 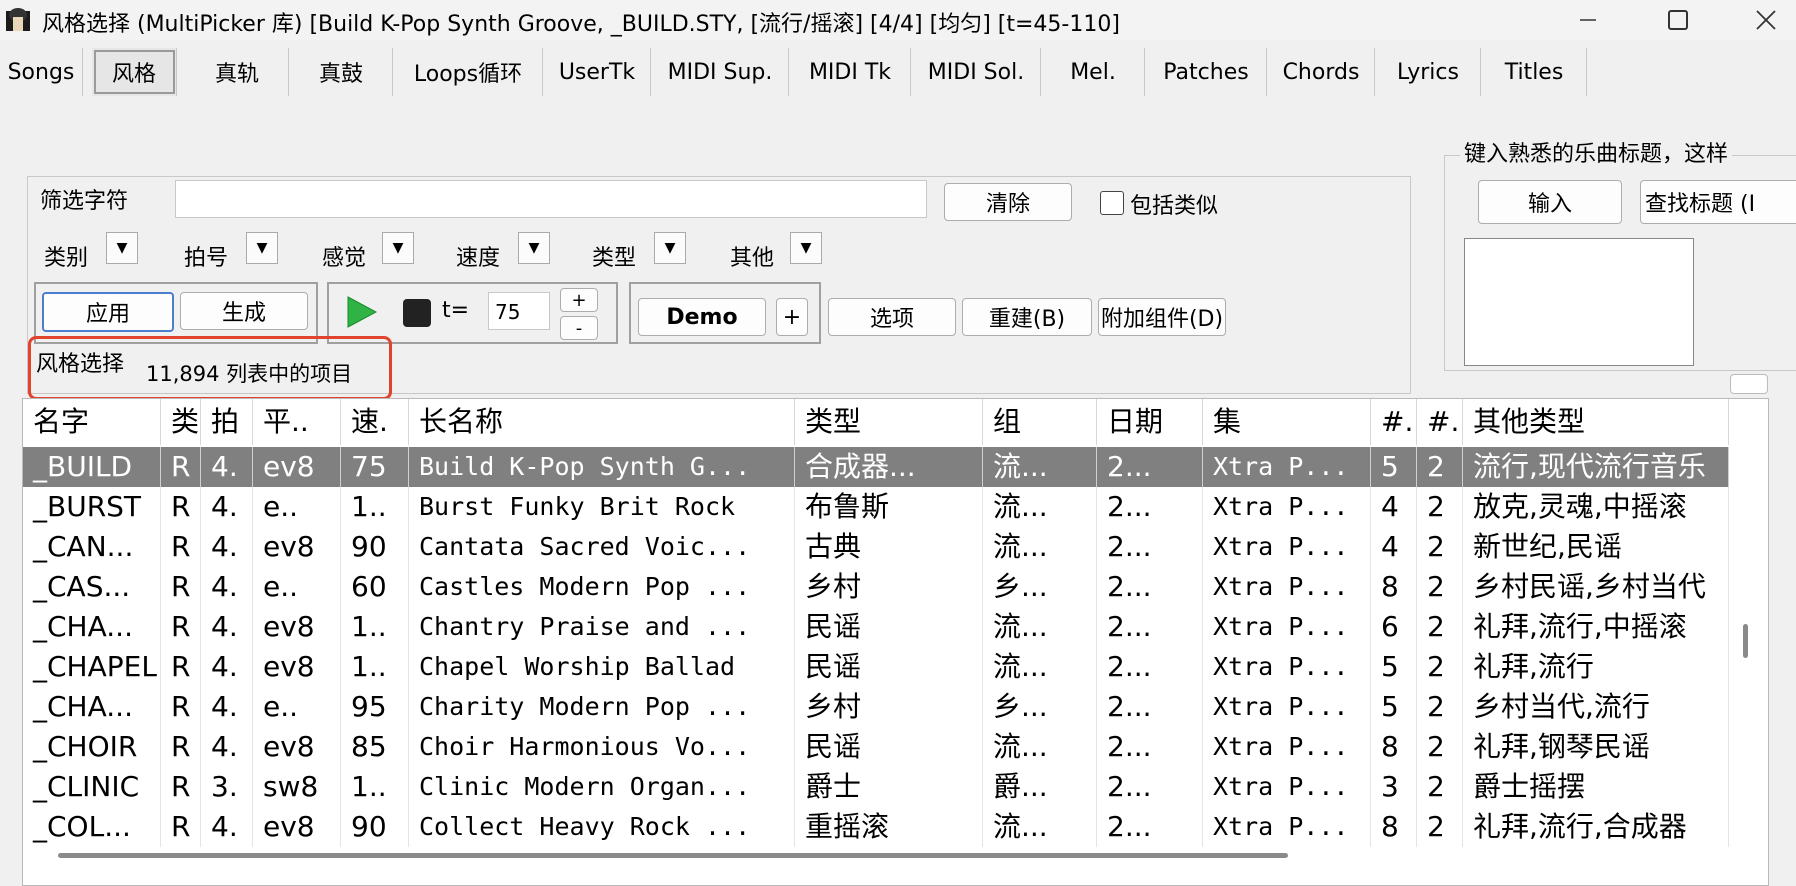 I want to click on close-button, so click(x=1766, y=20).